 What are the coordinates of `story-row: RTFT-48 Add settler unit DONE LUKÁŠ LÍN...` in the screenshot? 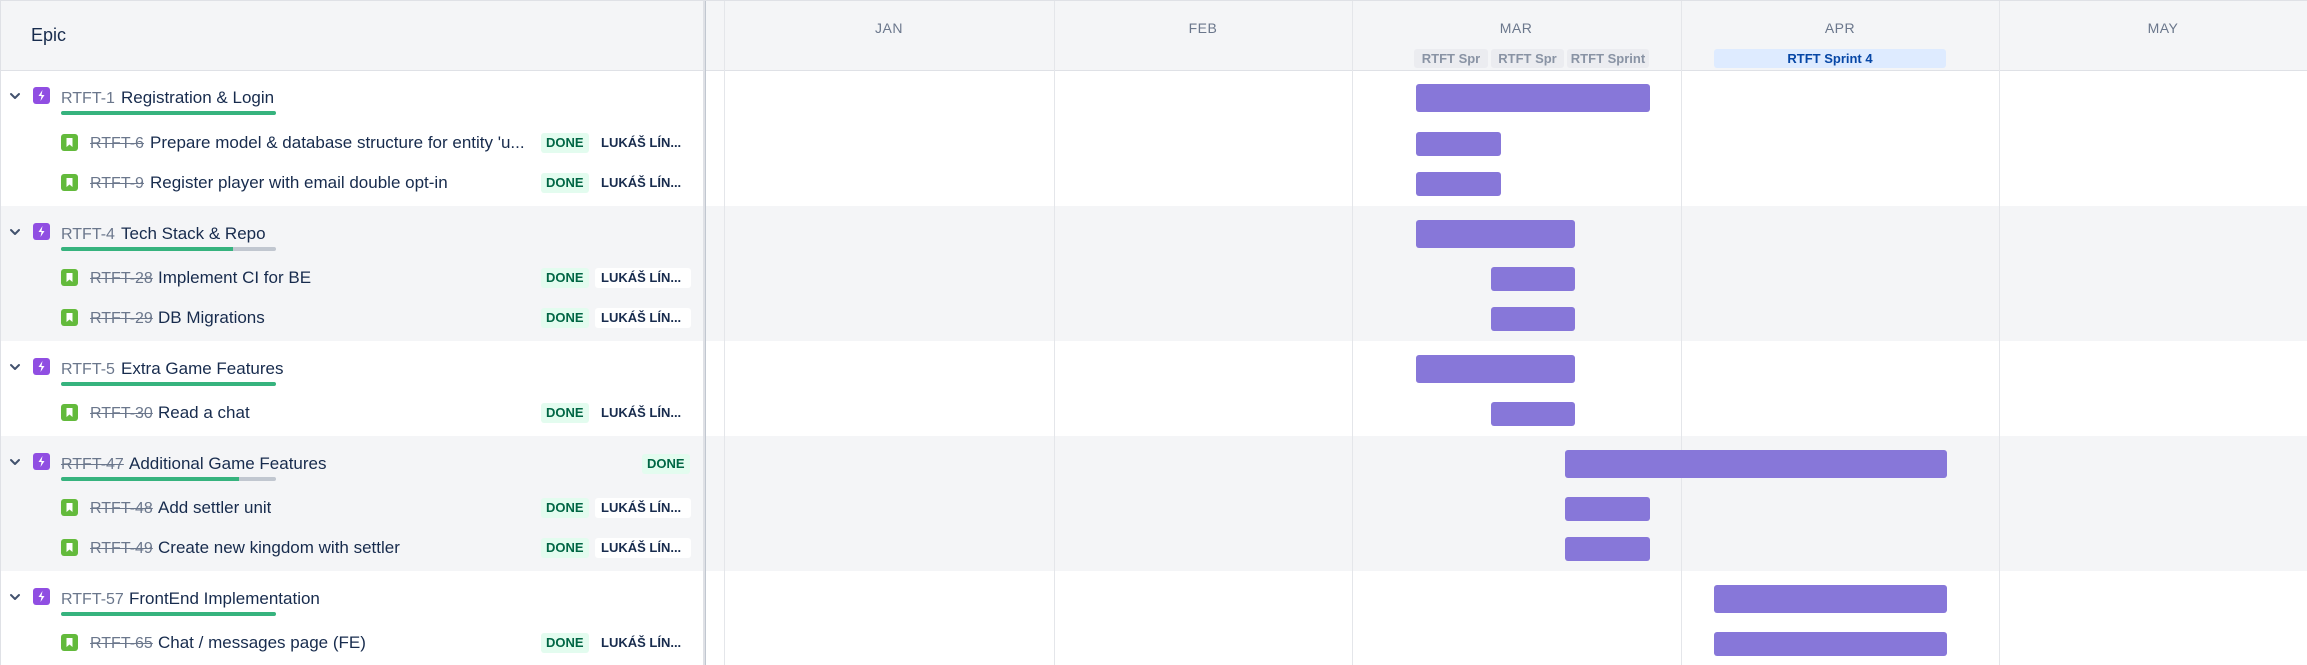 It's located at (352, 508).